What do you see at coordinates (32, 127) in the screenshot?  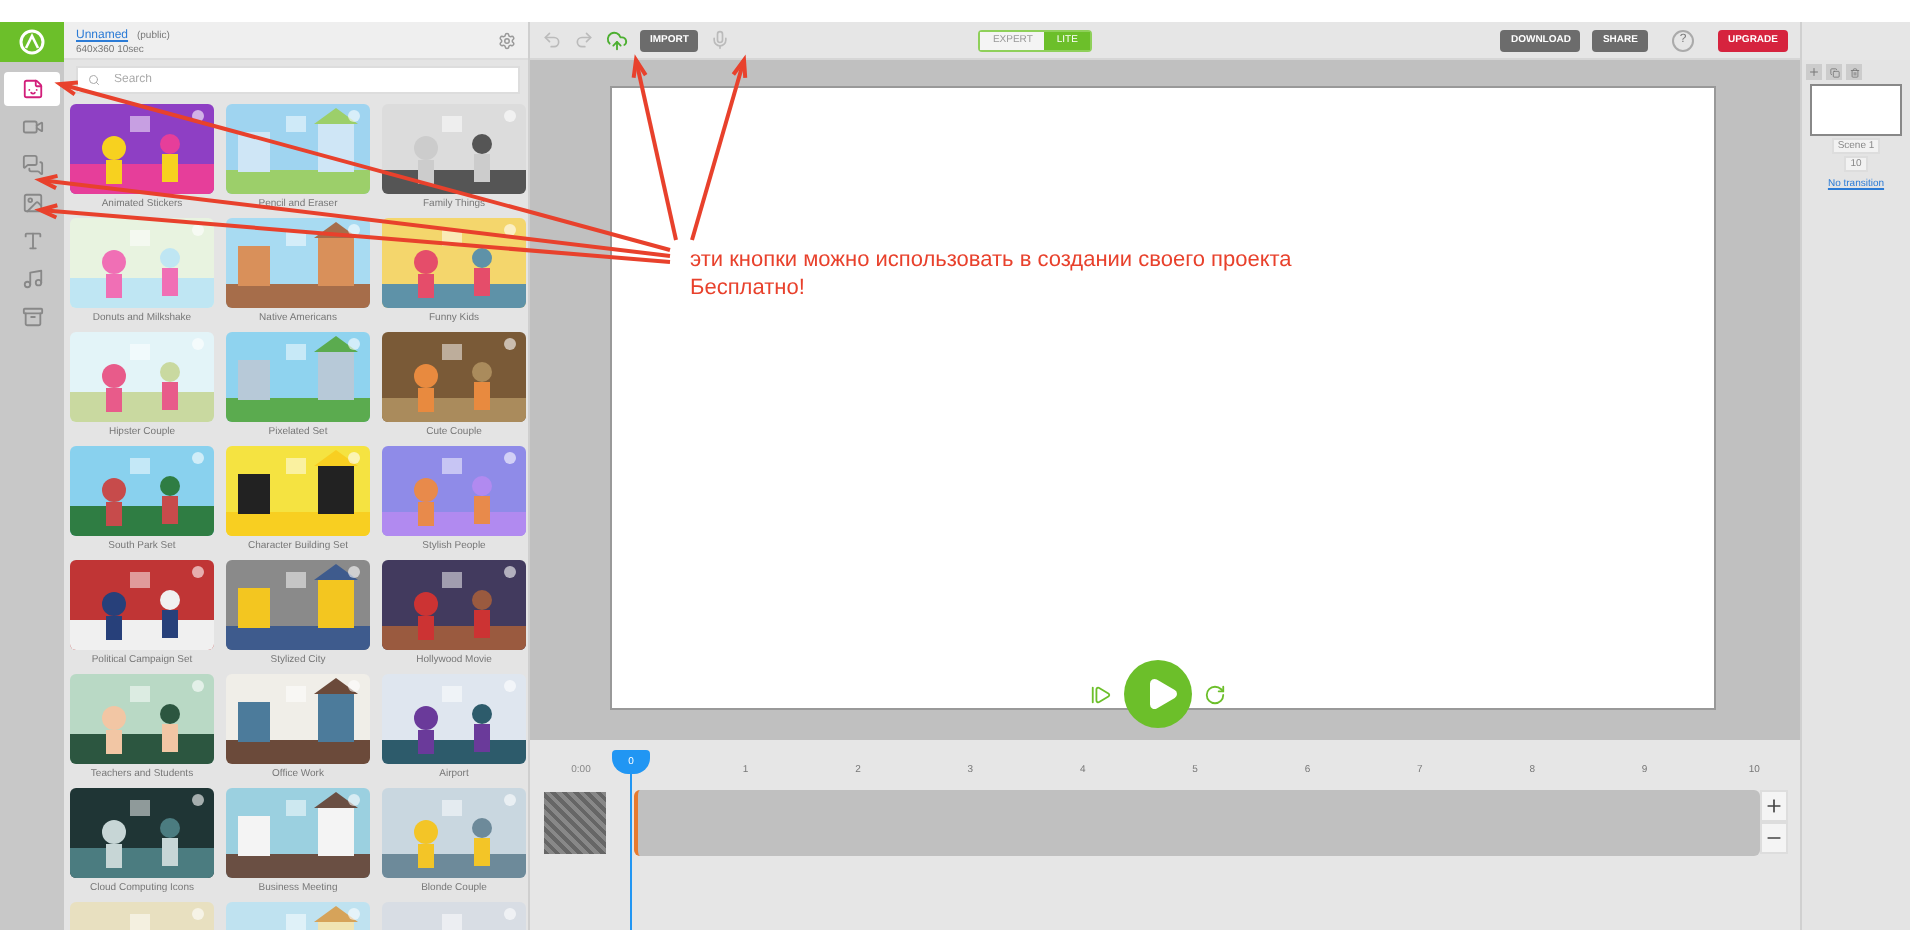 I see `video-icon` at bounding box center [32, 127].